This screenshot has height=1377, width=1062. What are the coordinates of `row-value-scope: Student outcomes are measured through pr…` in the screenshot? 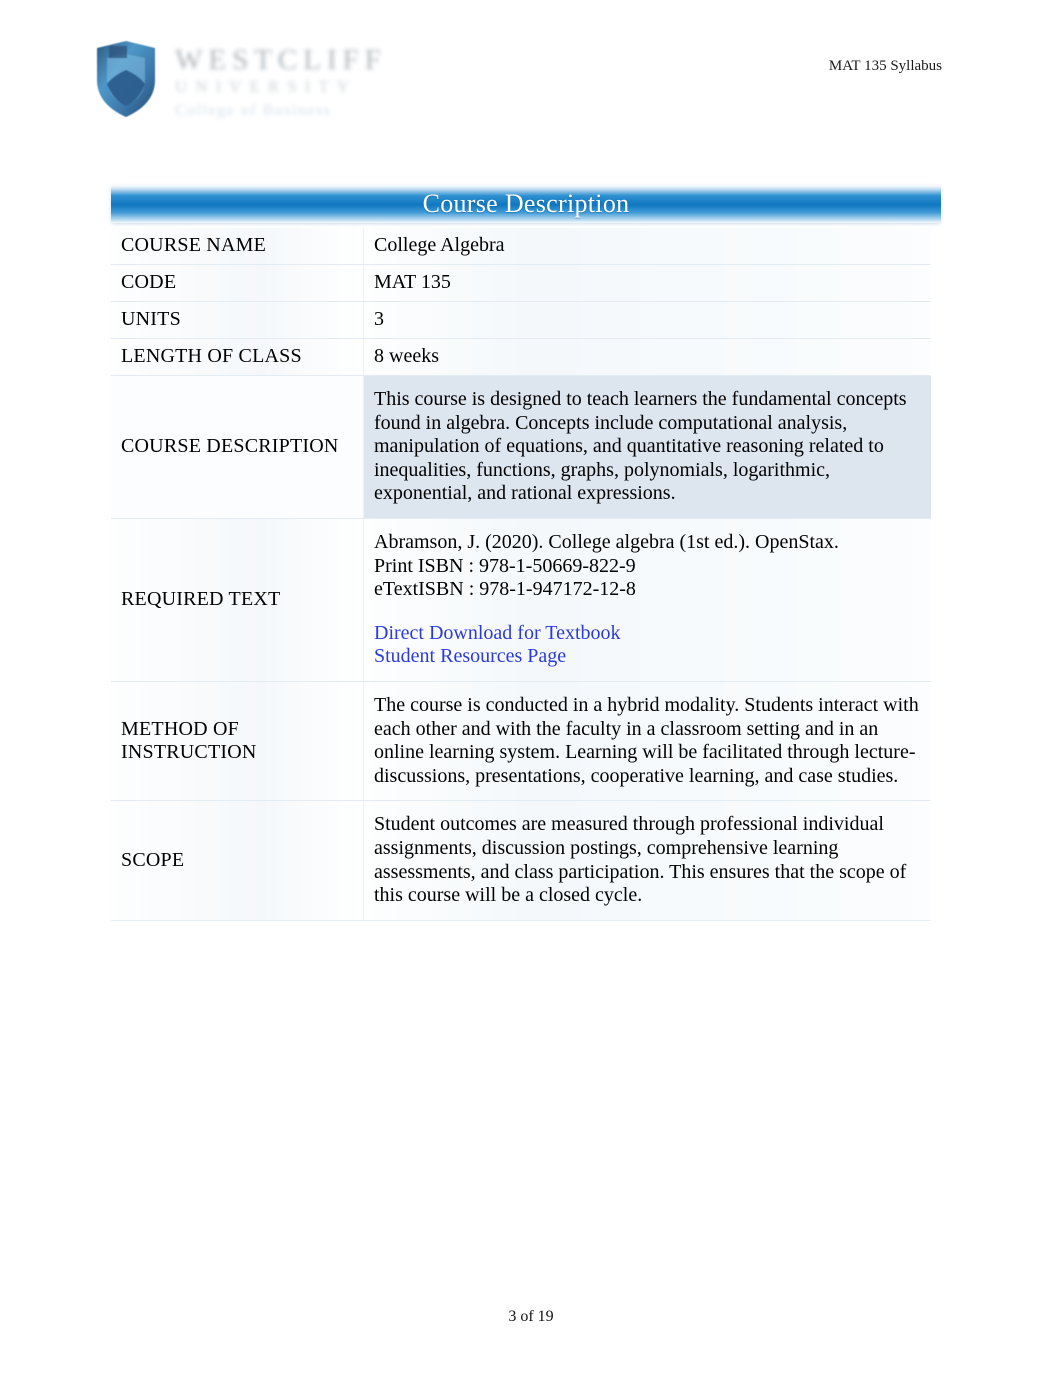 It's located at (647, 860).